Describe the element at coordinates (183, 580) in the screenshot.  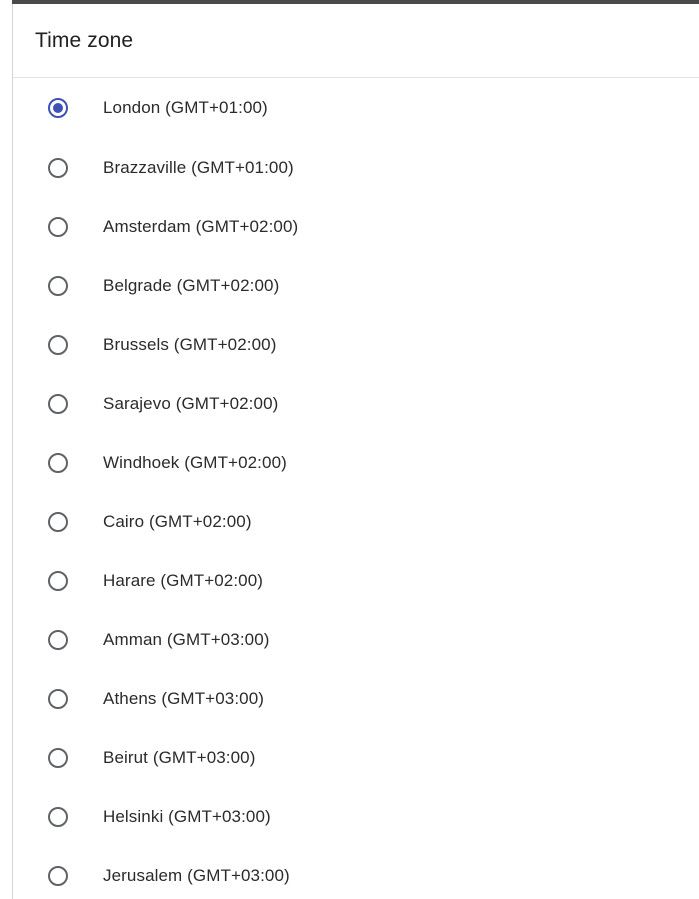
I see `timezone-label: Harare (GMT+02:00)` at that location.